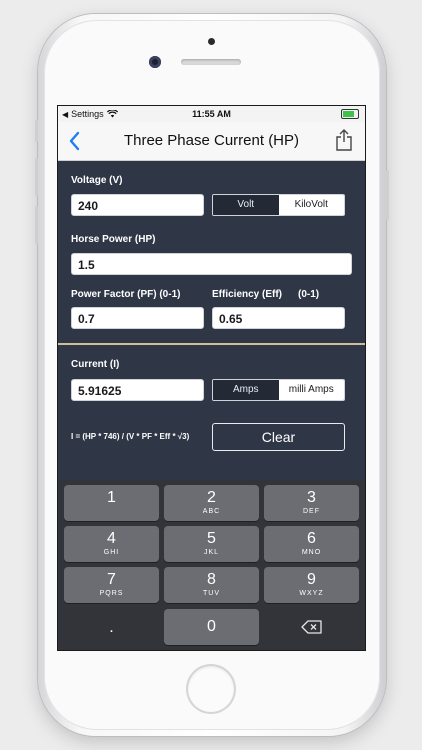 The image size is (422, 750). Describe the element at coordinates (130, 436) in the screenshot. I see `formula-text: I = (HP * 746) / (V * PF * Eff * √3)` at that location.